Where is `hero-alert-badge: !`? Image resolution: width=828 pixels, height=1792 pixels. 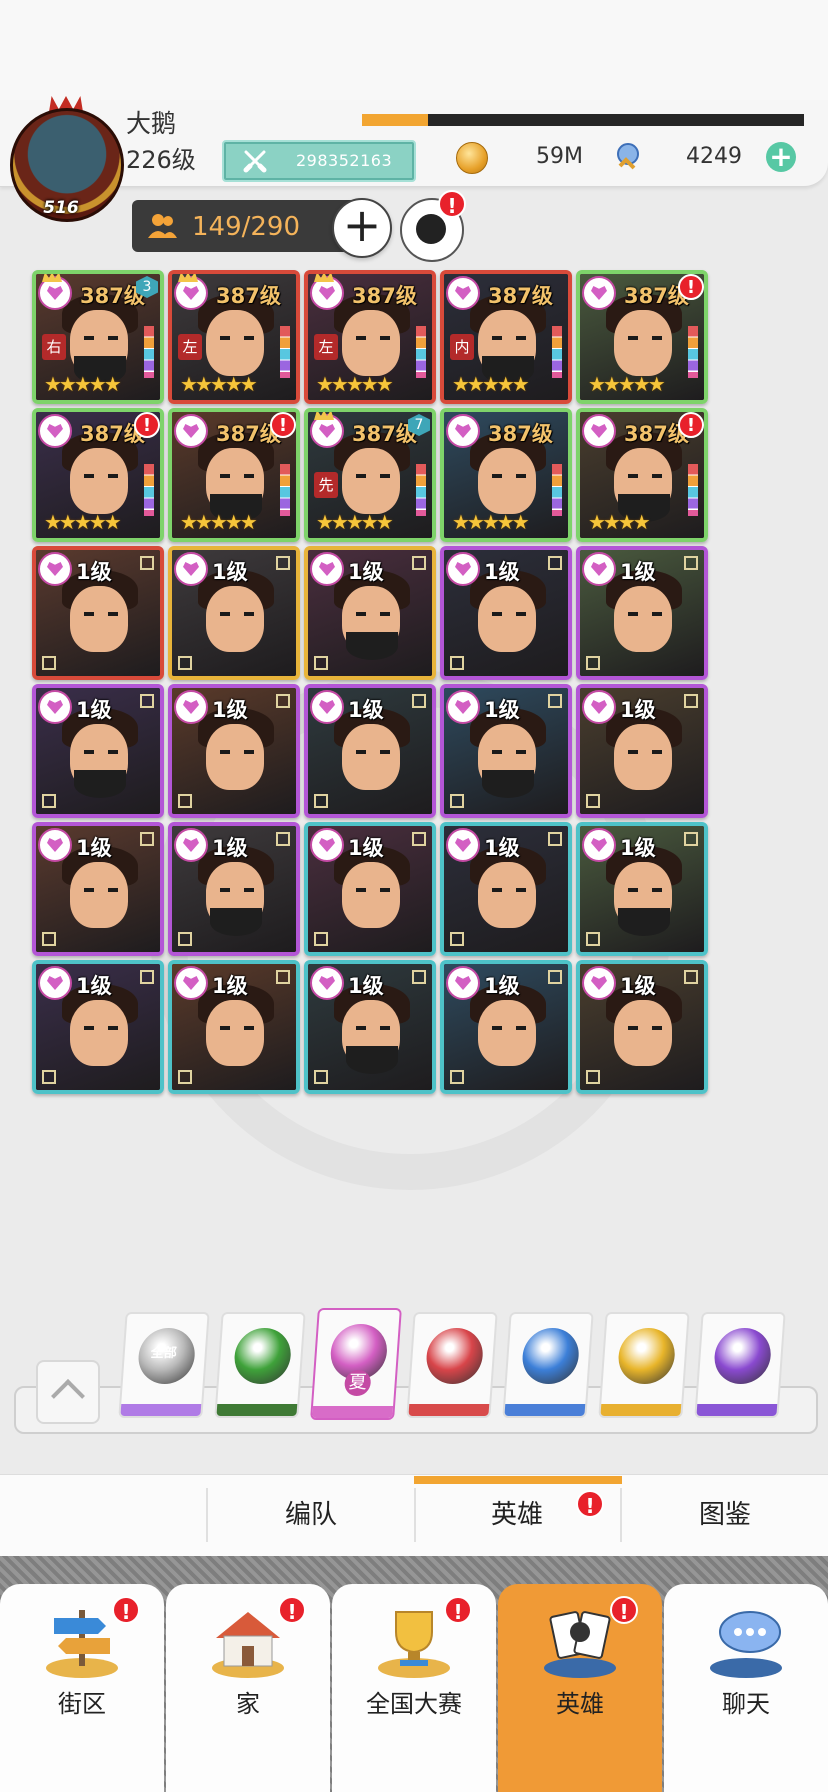
hero-alert-badge: ! is located at coordinates (283, 425).